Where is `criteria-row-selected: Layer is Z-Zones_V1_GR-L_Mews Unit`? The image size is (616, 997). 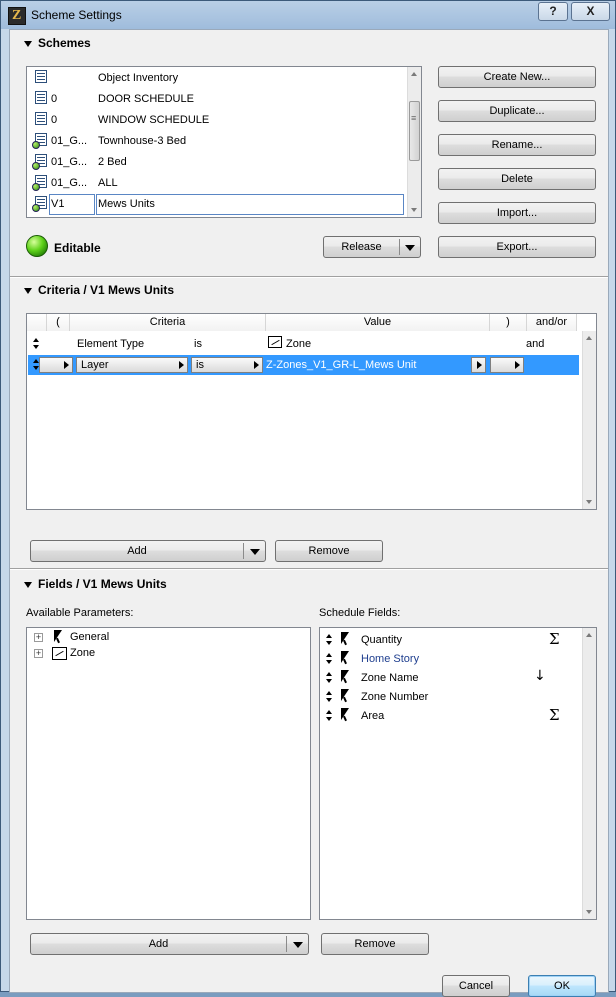 criteria-row-selected: Layer is Z-Zones_V1_GR-L_Mews Unit is located at coordinates (303, 365).